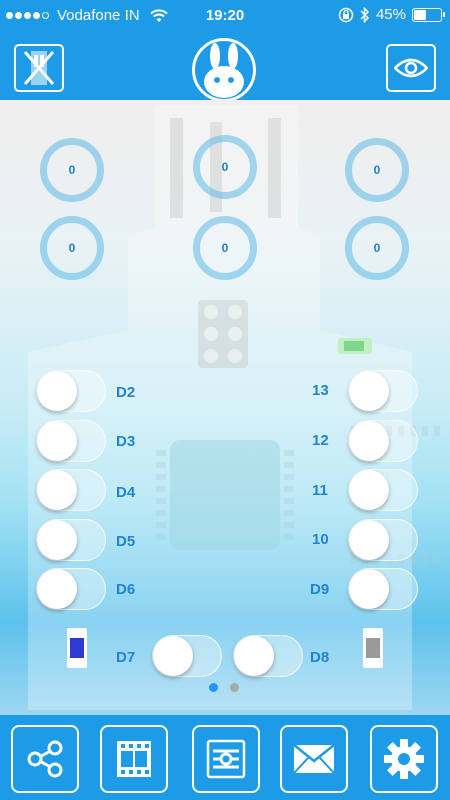 This screenshot has width=450, height=800. I want to click on status-bar: Vodafone IN 19:20 45%, so click(225, 15).